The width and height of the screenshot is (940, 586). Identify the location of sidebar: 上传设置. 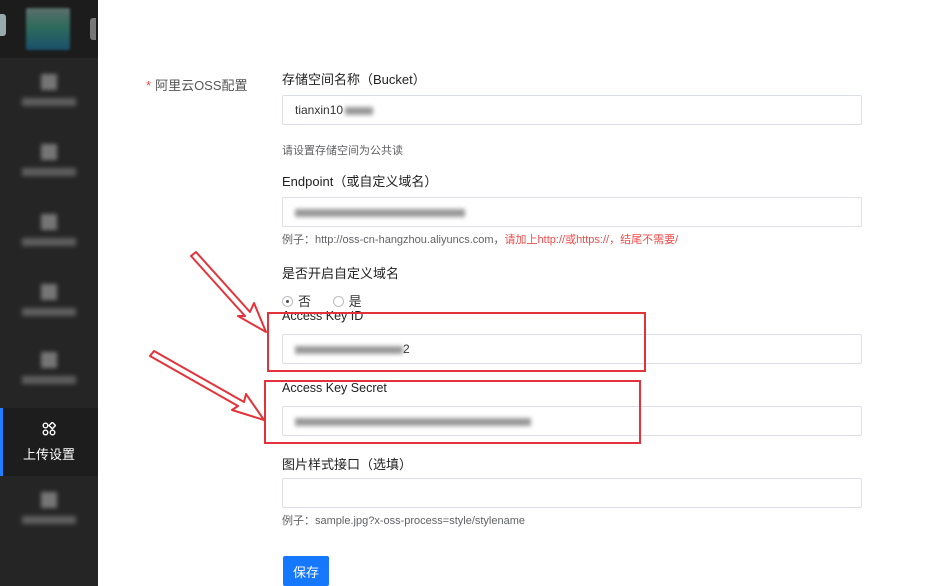
(49, 293).